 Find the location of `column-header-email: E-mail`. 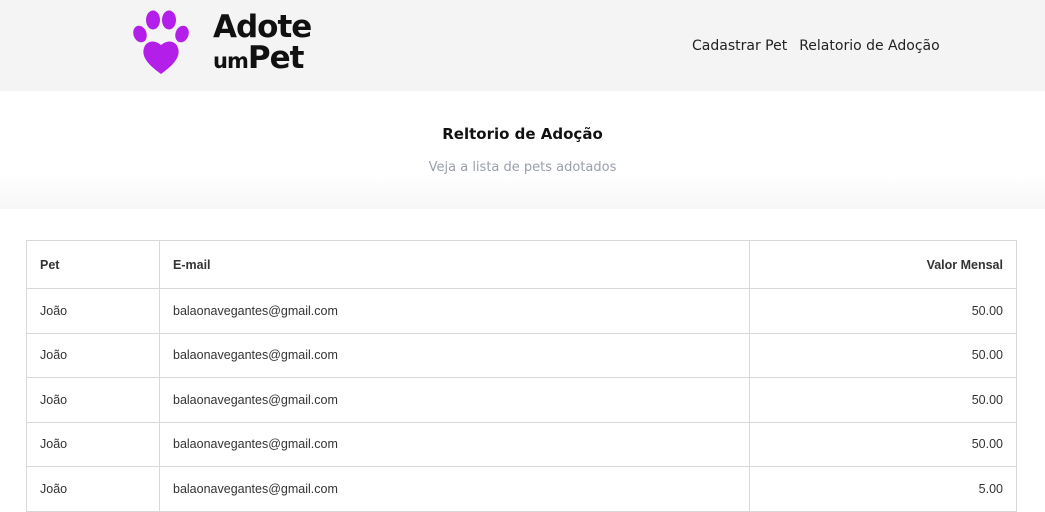

column-header-email: E-mail is located at coordinates (454, 264).